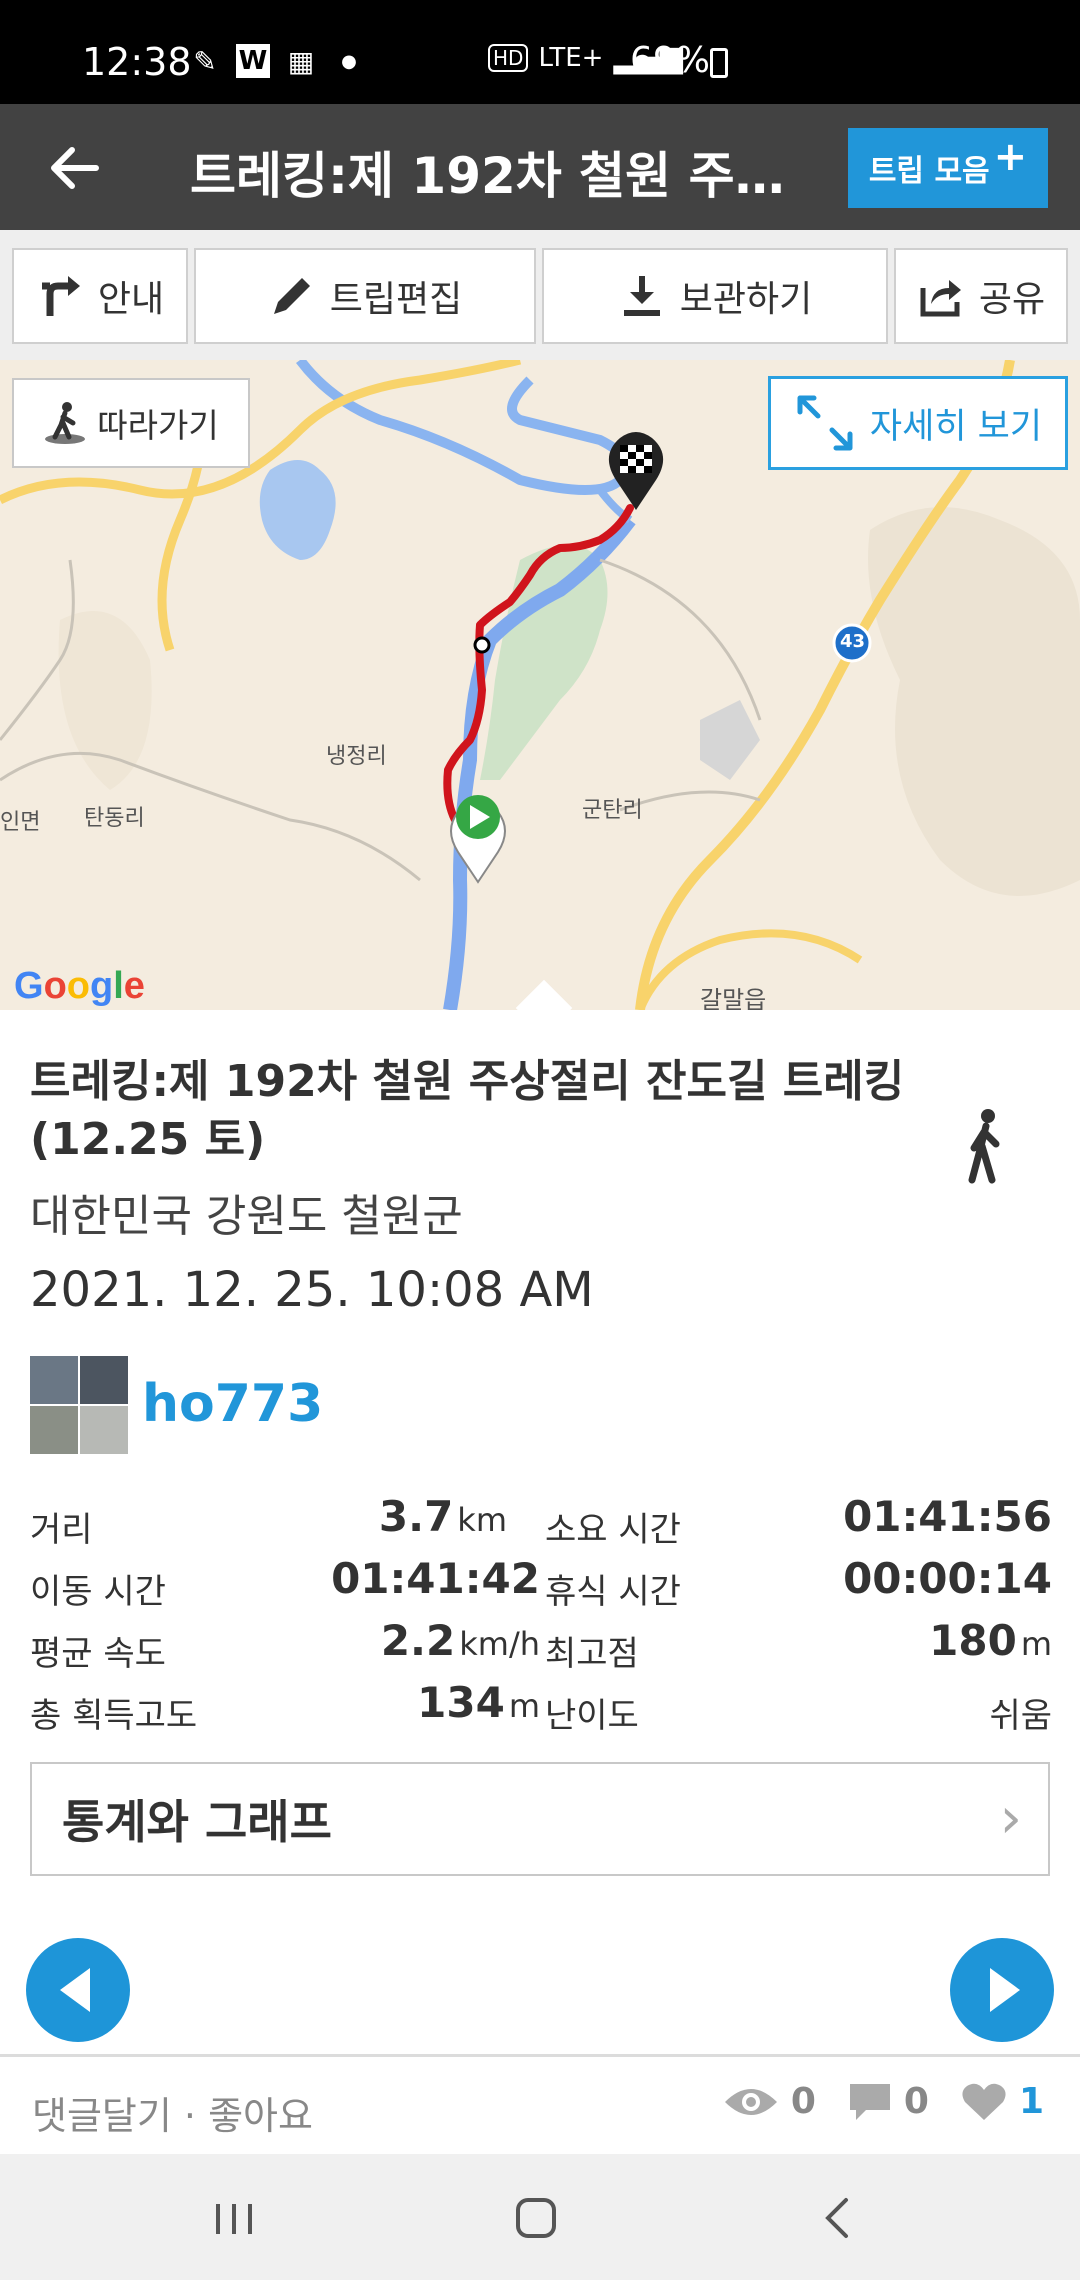 This screenshot has width=1080, height=2280. Describe the element at coordinates (571, 57) in the screenshot. I see `network-type: LTE+` at that location.